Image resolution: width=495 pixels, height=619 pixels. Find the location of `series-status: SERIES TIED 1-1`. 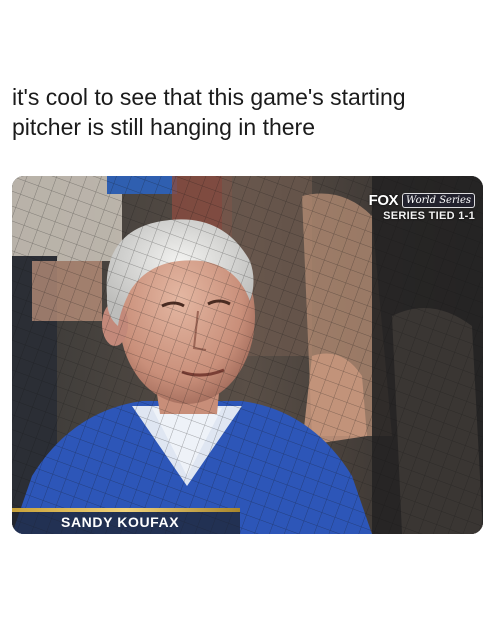

series-status: SERIES TIED 1-1 is located at coordinates (429, 216).